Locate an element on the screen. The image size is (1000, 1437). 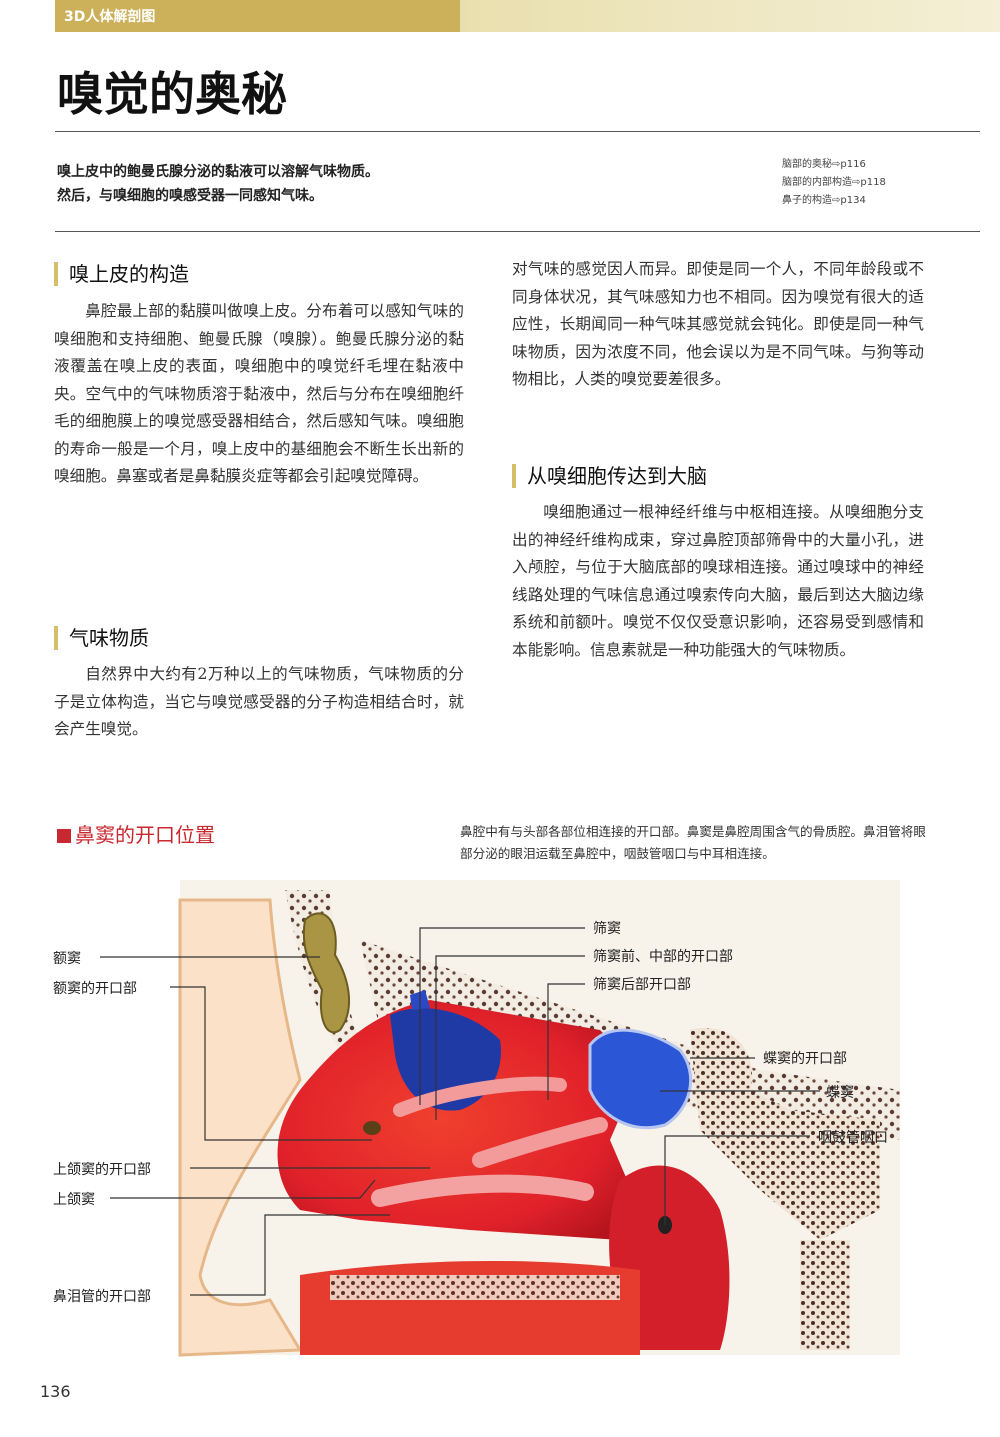
ref-link: 鼻子的构造⇨p134 is located at coordinates (834, 201).